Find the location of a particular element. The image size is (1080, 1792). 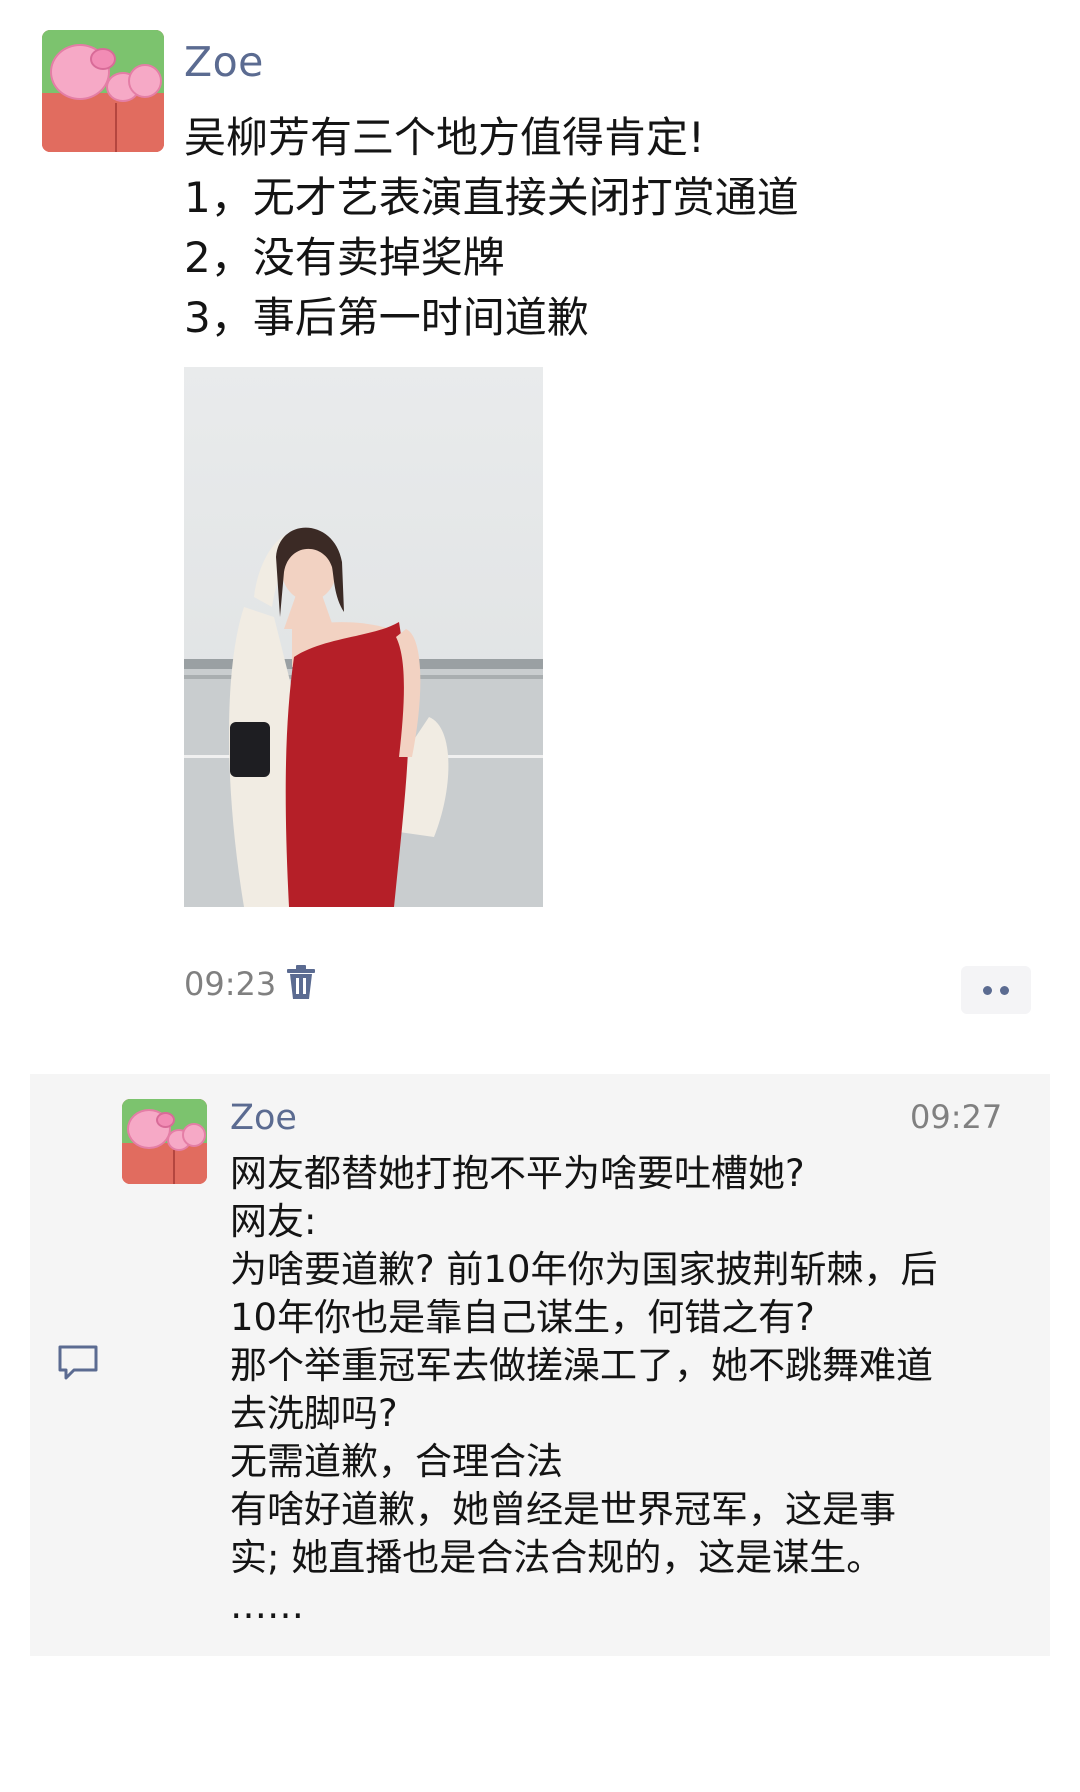

post-line: 3，事后第一时间道歉 is located at coordinates (386, 317).